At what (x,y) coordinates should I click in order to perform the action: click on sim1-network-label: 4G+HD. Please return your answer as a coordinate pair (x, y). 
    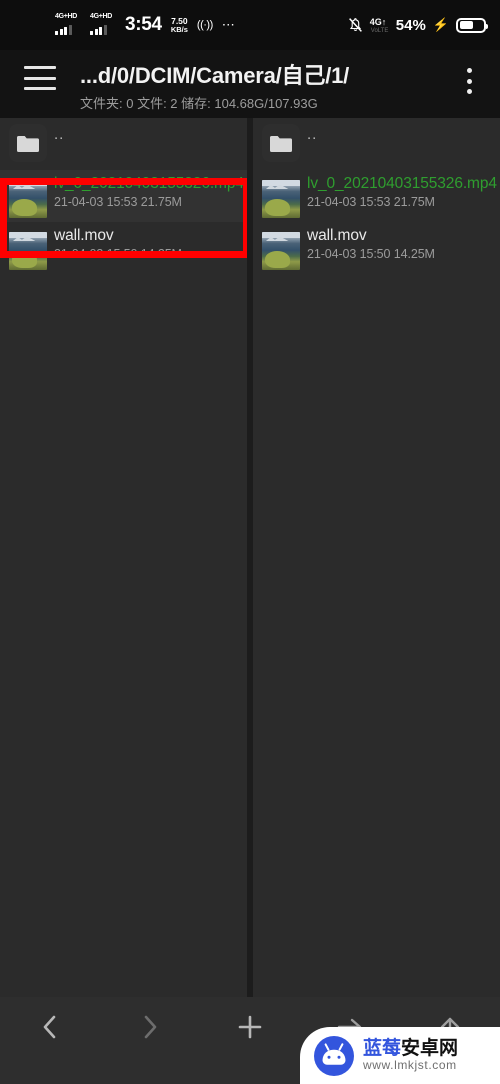
    Looking at the image, I should click on (66, 16).